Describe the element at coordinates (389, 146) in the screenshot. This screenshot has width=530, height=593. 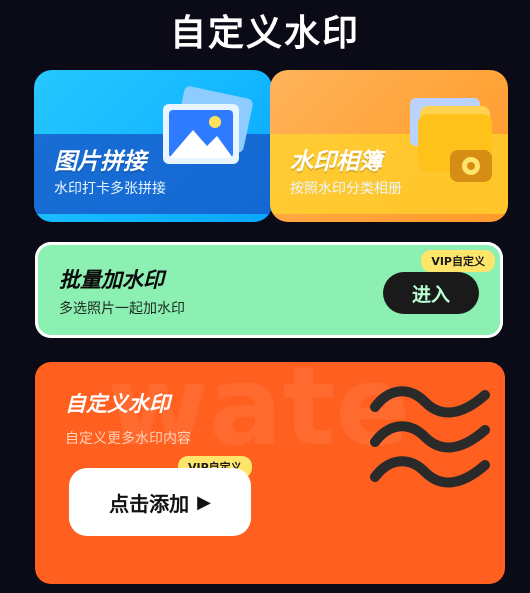
I see `watermark-album-card: 水印相簿 按照水印分类相册` at that location.